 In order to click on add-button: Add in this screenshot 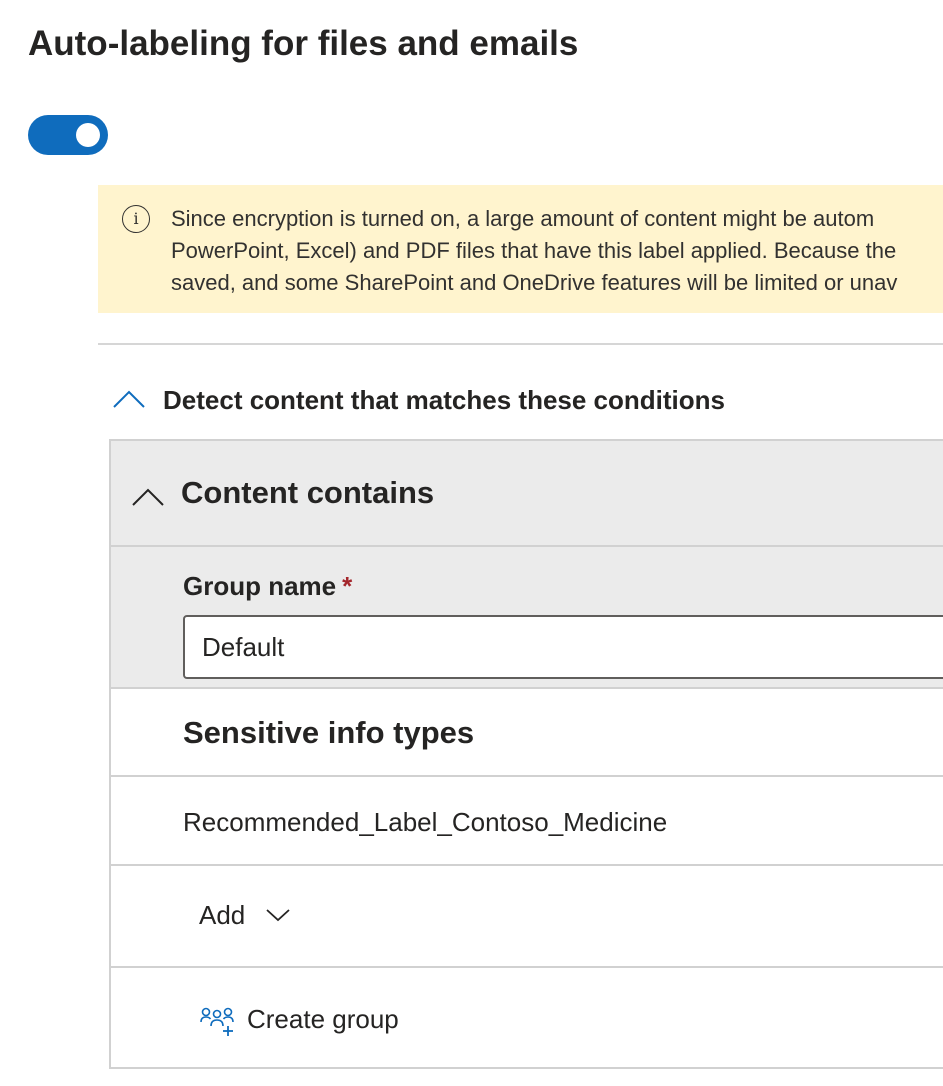, I will do `click(244, 918)`.